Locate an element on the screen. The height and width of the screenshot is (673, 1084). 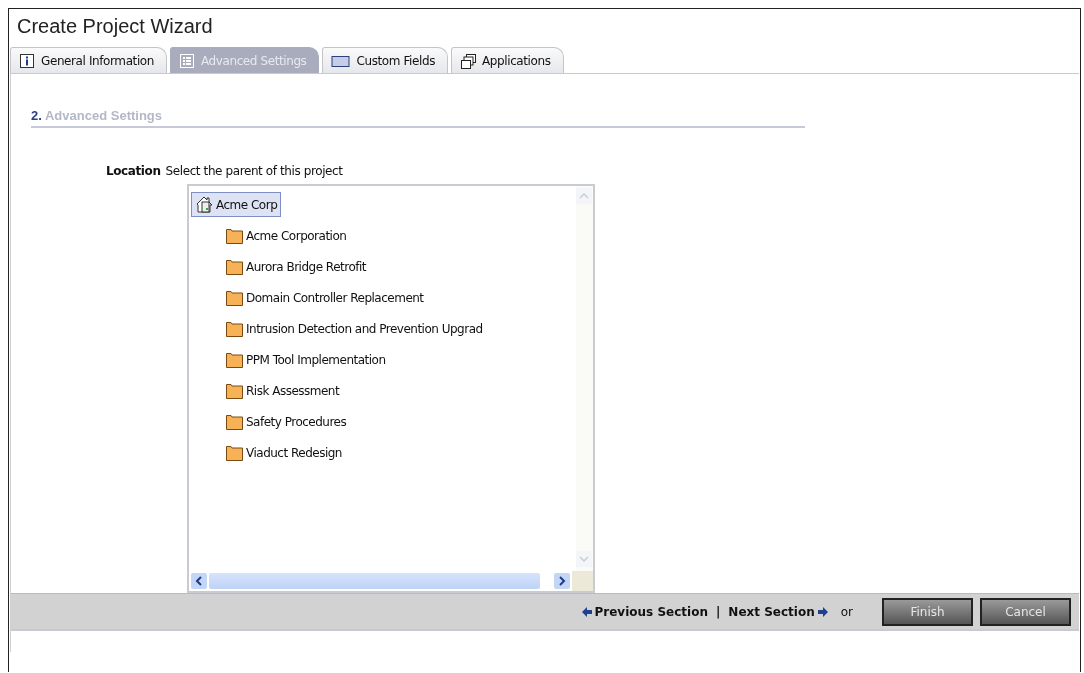
right-arrow-icon is located at coordinates (822, 611).